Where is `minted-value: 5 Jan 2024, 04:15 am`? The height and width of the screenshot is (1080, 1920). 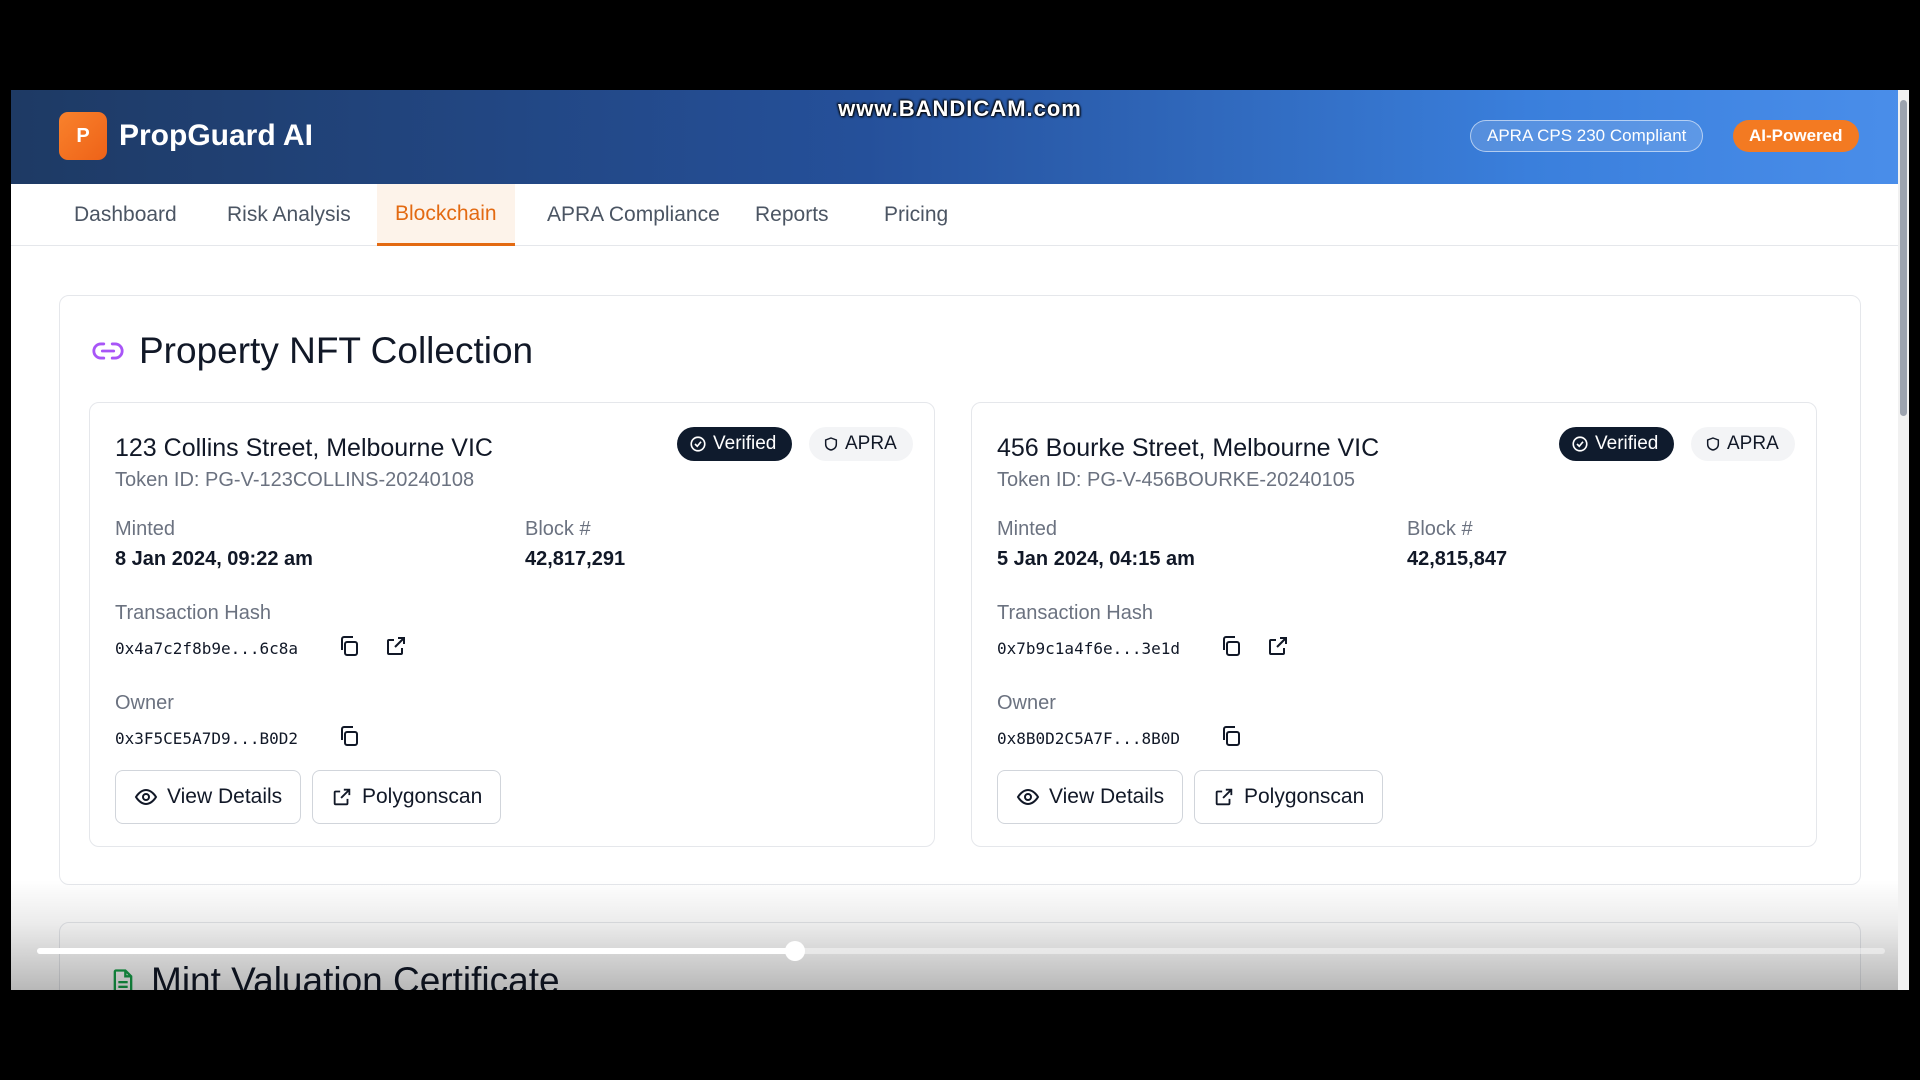 minted-value: 5 Jan 2024, 04:15 am is located at coordinates (1096, 559).